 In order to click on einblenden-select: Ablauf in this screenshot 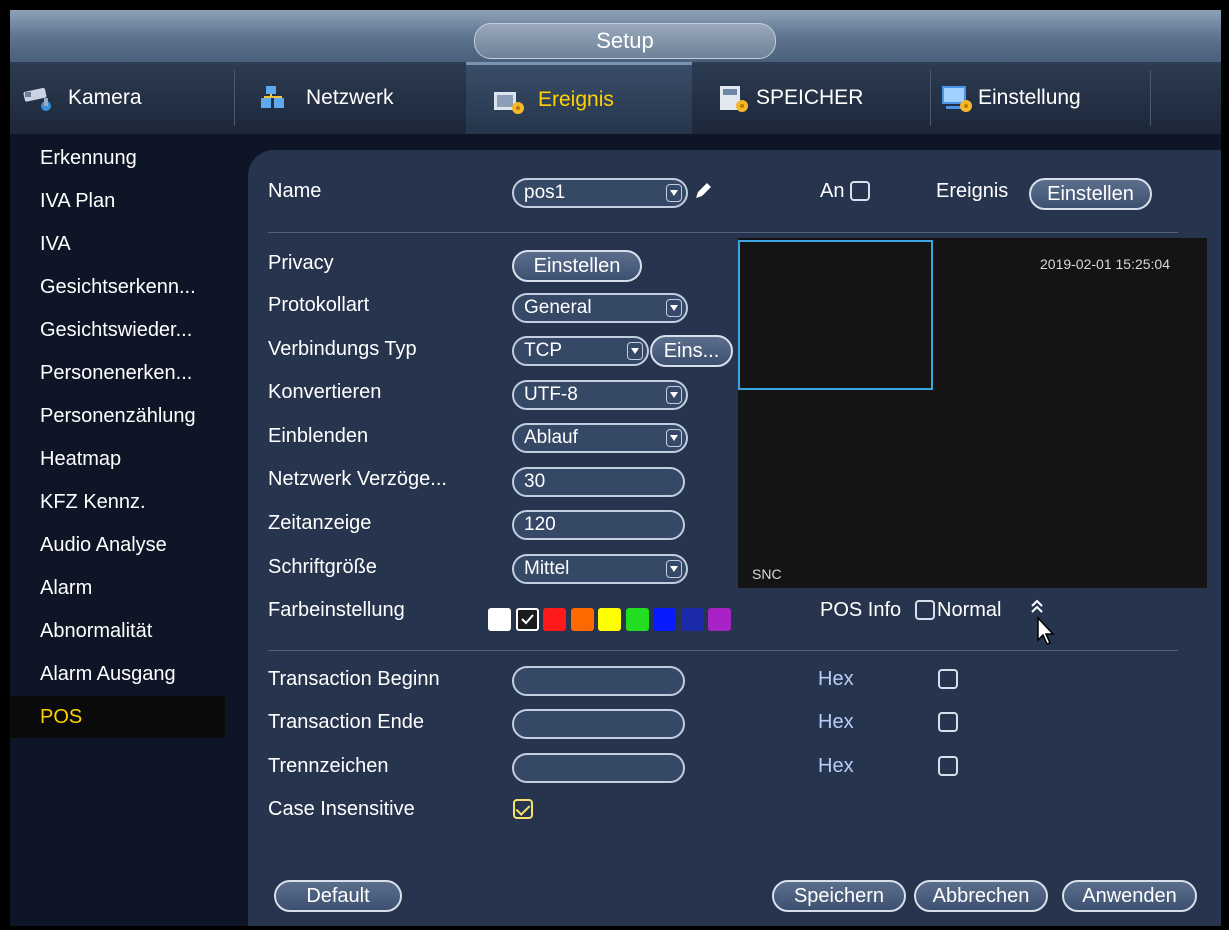, I will do `click(600, 438)`.